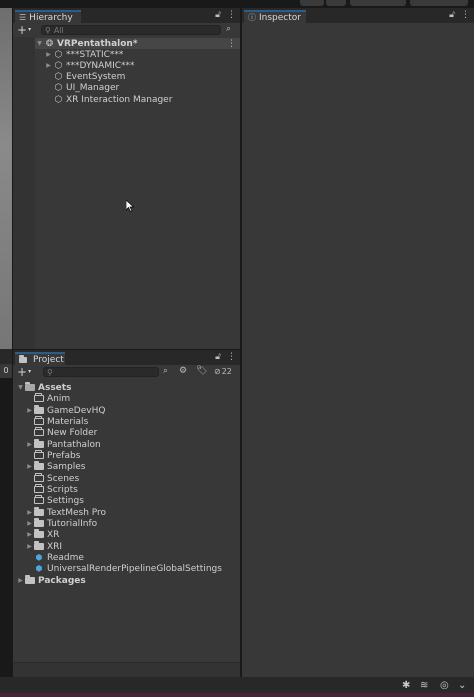  I want to click on hierarchy-toolbar: +▾ ⚲ ⌕, so click(126, 30).